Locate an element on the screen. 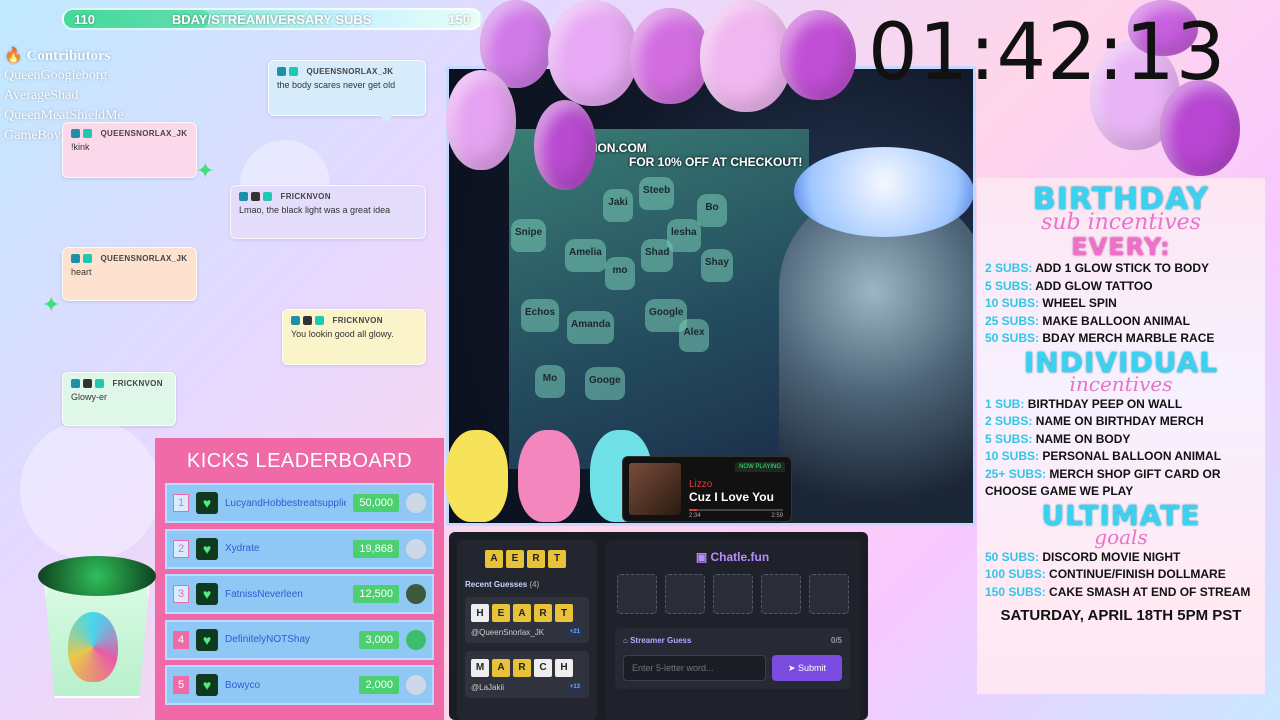 The height and width of the screenshot is (720, 1280). chatle-brand: ▣ Chatle.fun is located at coordinates (732, 557).